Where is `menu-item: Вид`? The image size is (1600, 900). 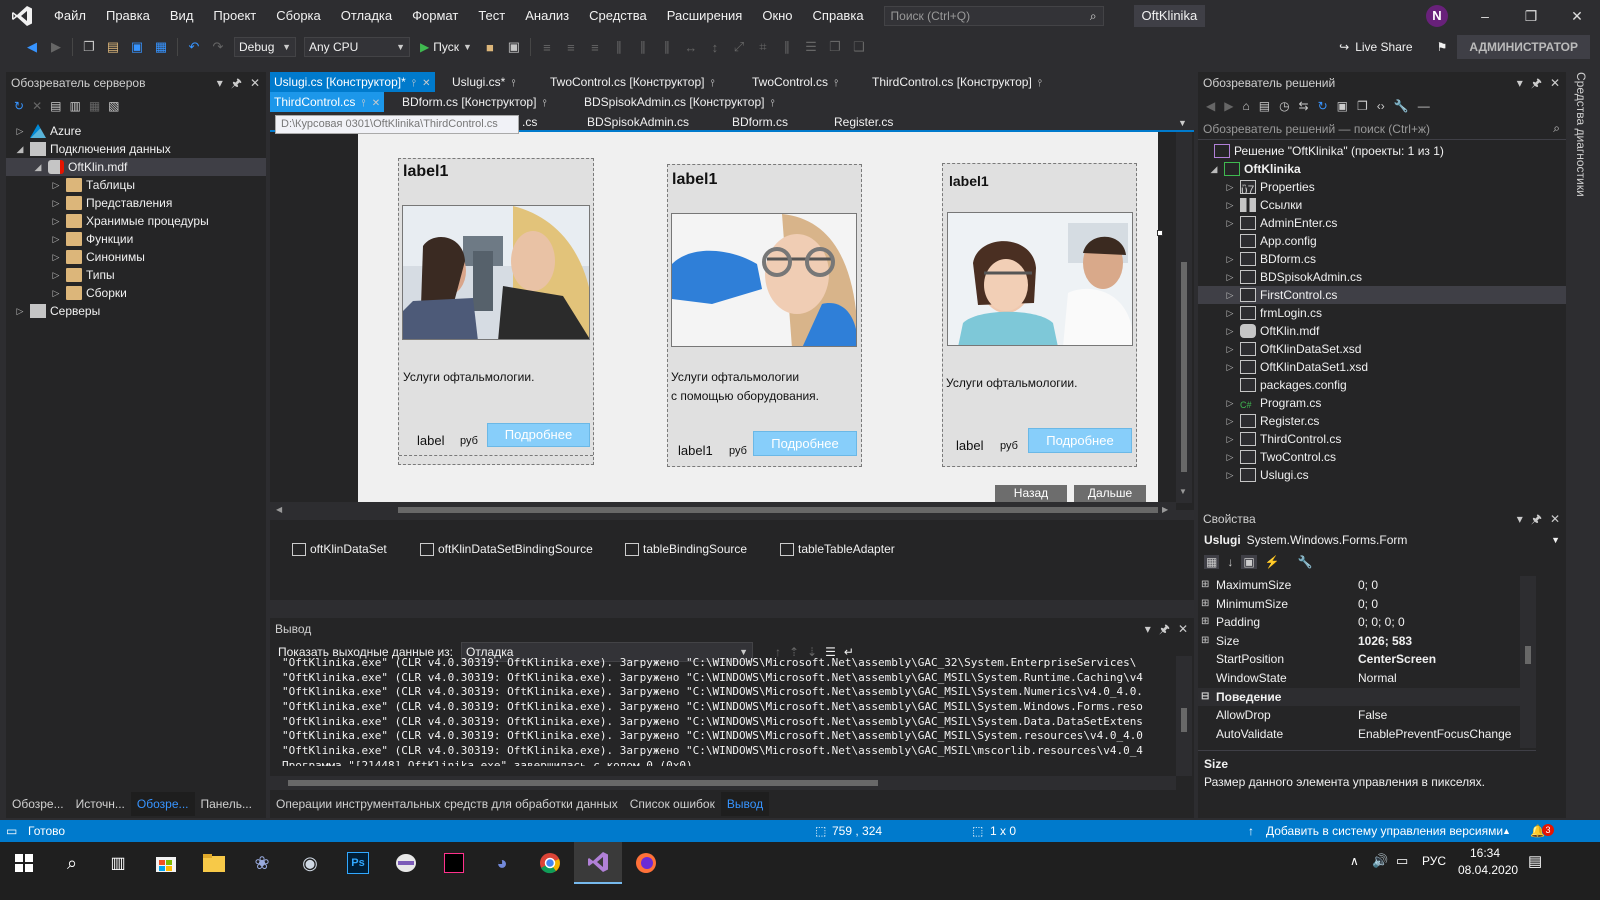 menu-item: Вид is located at coordinates (182, 16).